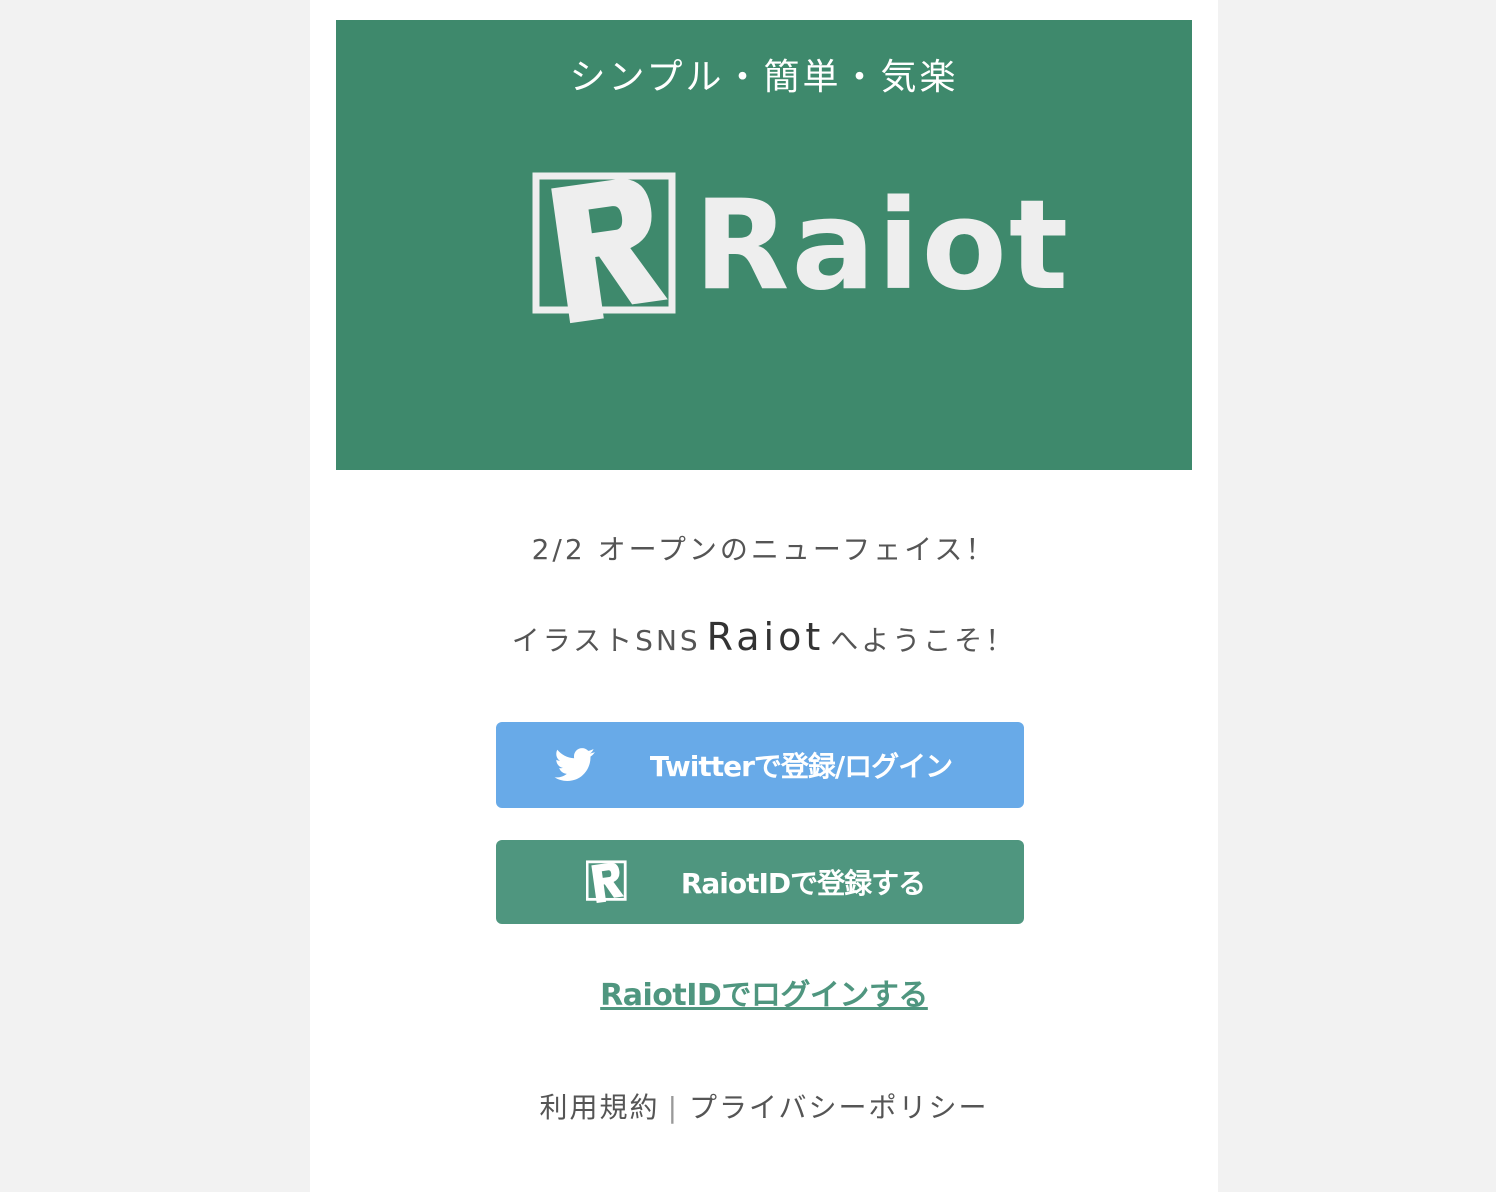 The image size is (1496, 1192). What do you see at coordinates (764, 992) in the screenshot?
I see `raiot-login-link: RaiotIDでログインする` at bounding box center [764, 992].